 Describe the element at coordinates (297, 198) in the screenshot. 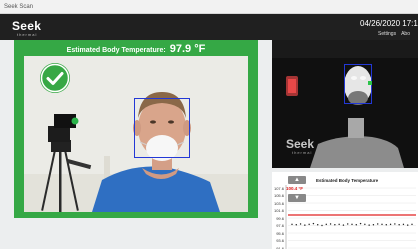

I see `scroll-down-button: ▼` at that location.